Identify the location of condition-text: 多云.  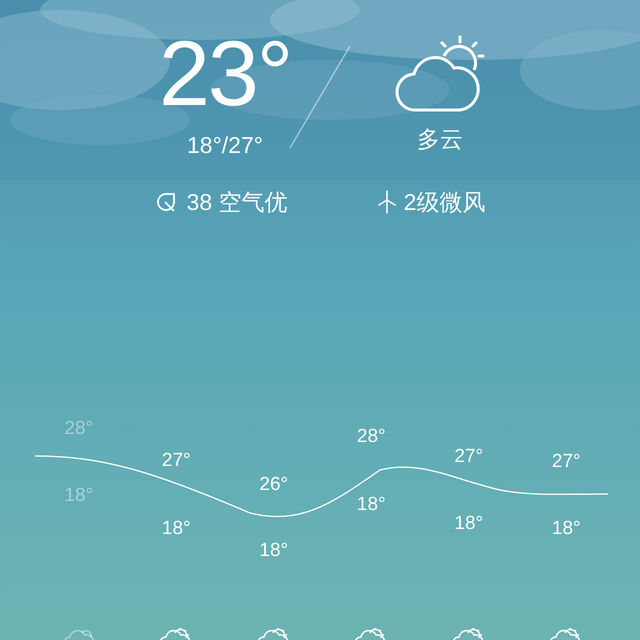
(440, 139).